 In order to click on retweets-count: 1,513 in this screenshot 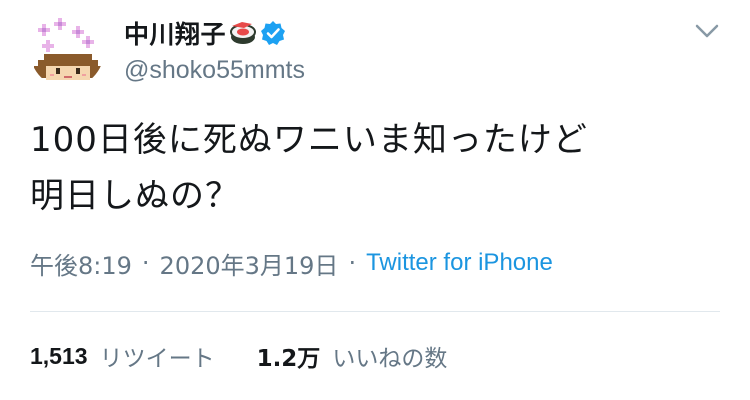, I will do `click(59, 355)`.